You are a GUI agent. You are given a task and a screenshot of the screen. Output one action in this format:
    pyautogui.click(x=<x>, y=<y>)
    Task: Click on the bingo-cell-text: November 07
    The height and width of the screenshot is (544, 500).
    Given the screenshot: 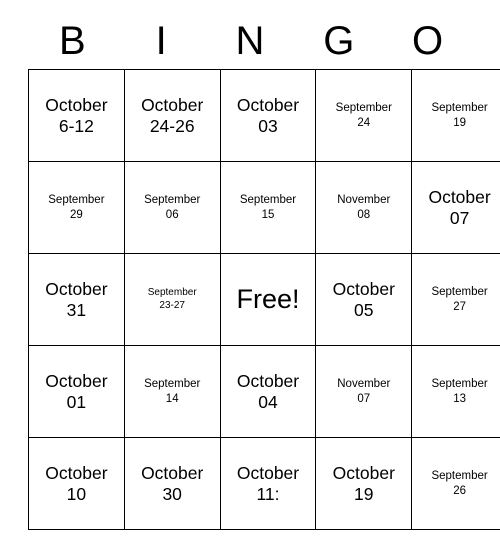 What is the action you would take?
    pyautogui.click(x=364, y=391)
    